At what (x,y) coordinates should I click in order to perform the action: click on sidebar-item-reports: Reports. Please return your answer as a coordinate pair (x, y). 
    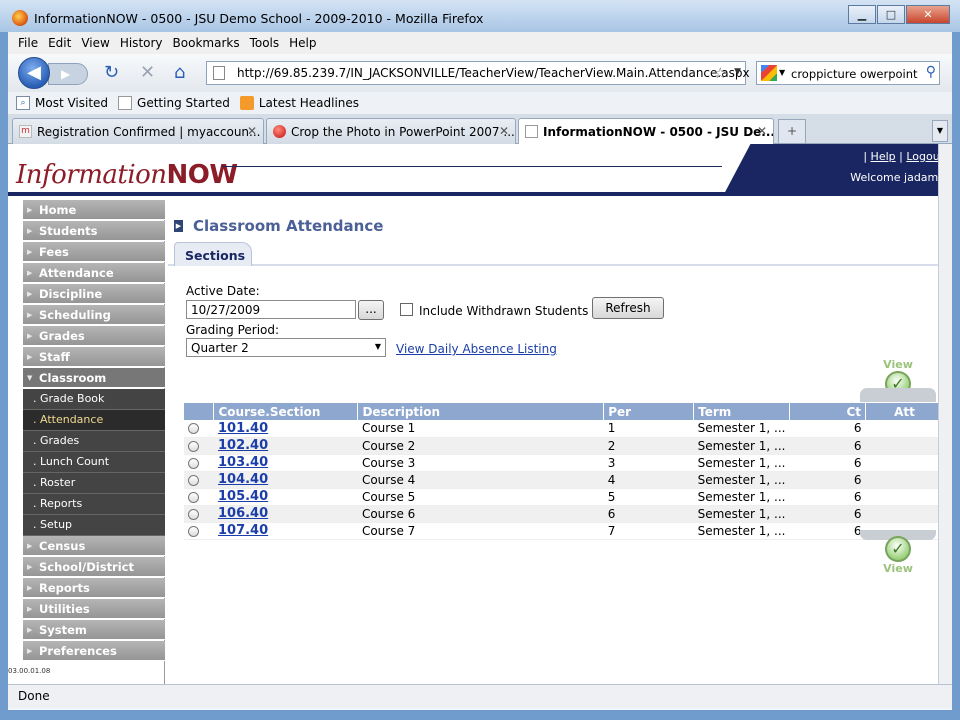
    Looking at the image, I should click on (94, 588).